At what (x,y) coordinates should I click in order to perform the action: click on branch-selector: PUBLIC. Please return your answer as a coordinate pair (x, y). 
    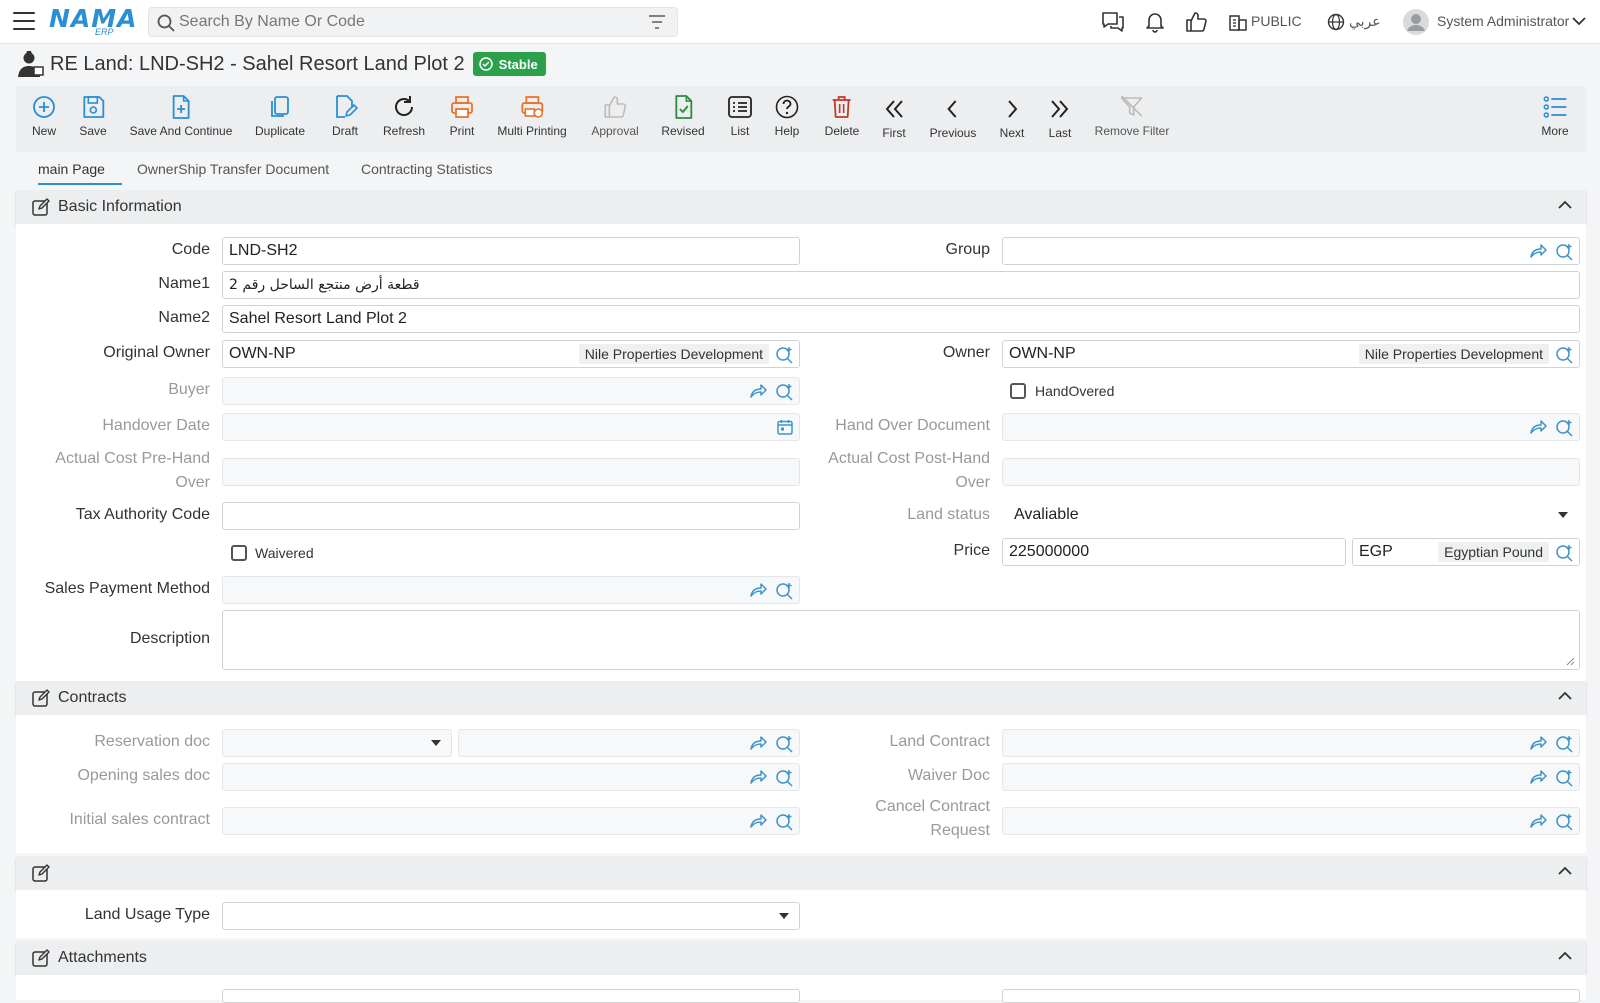
    Looking at the image, I should click on (1276, 21).